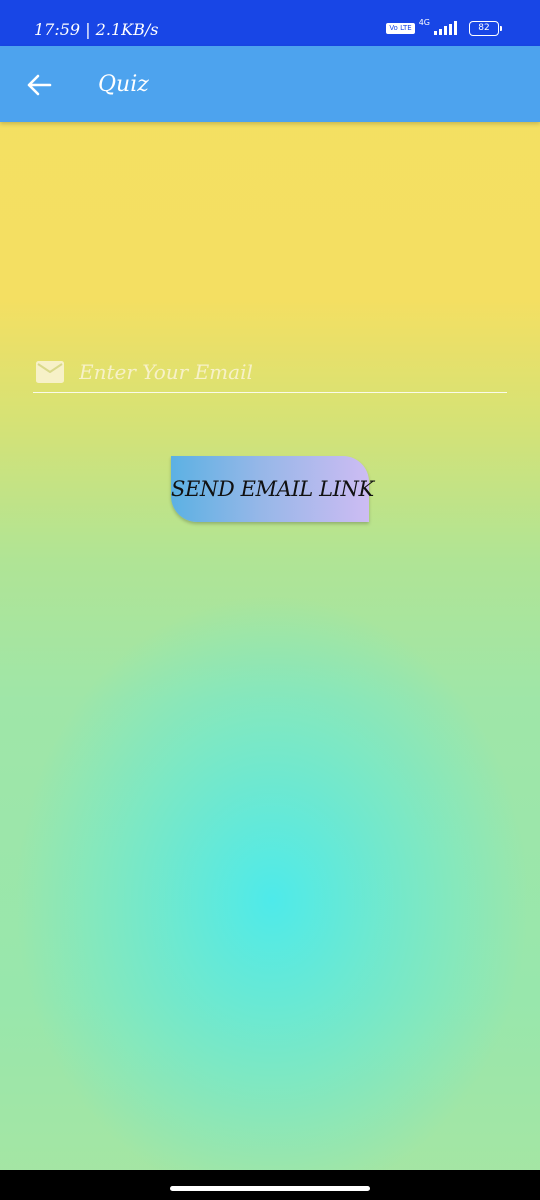 Image resolution: width=540 pixels, height=1200 pixels. I want to click on status-indicators: Vo LTE 4G 82, so click(444, 28).